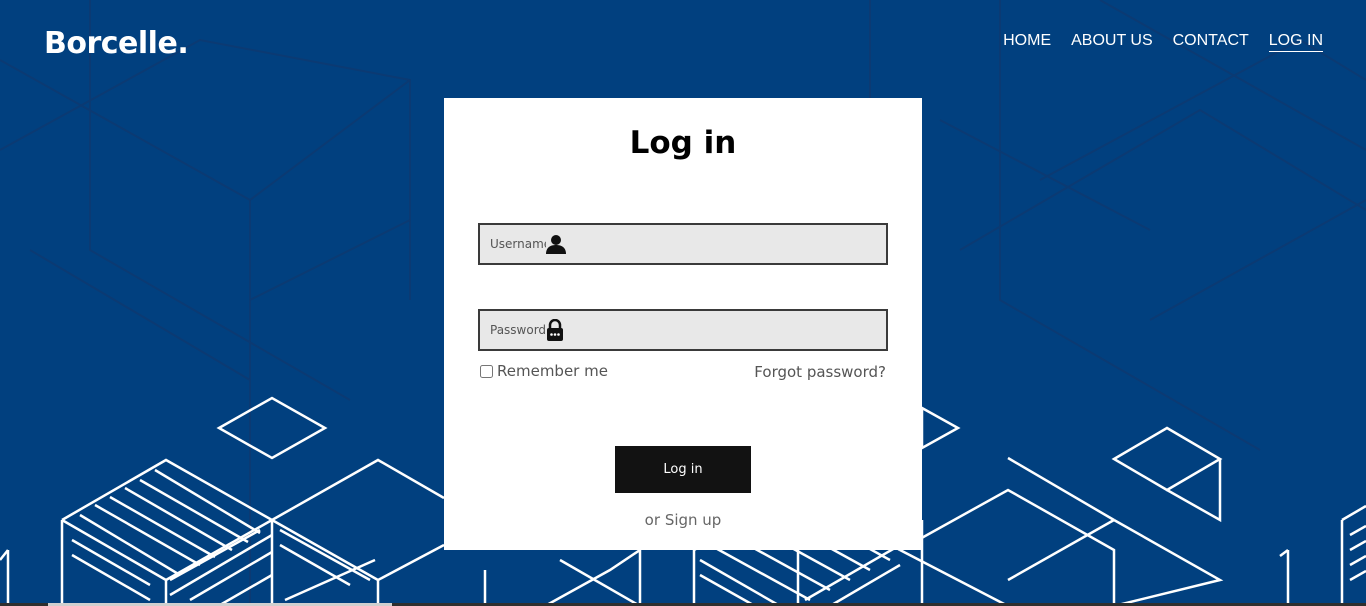 Image resolution: width=1366 pixels, height=606 pixels. Describe the element at coordinates (1295, 42) in the screenshot. I see `nav-log-in: LOG IN` at that location.